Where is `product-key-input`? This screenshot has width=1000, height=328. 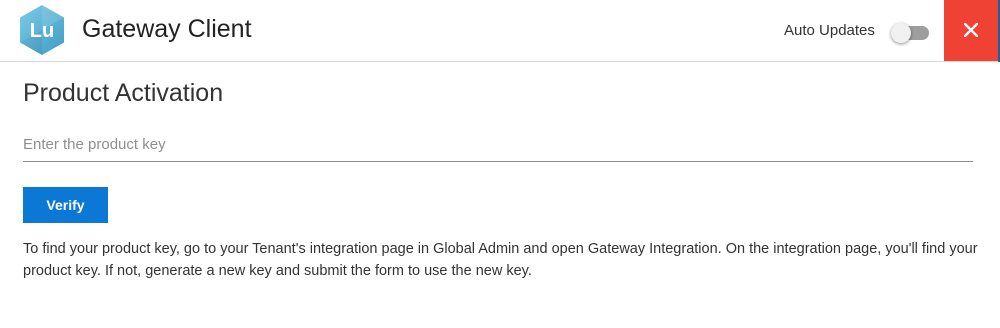 product-key-input is located at coordinates (498, 145).